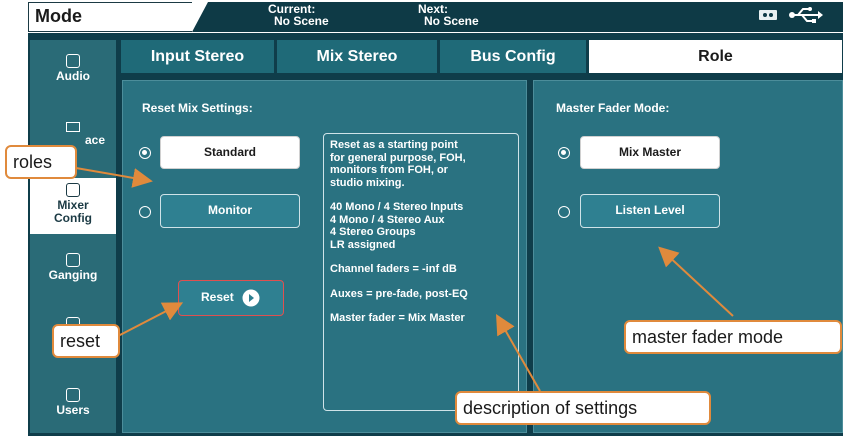  I want to click on monitor-radio, so click(145, 212).